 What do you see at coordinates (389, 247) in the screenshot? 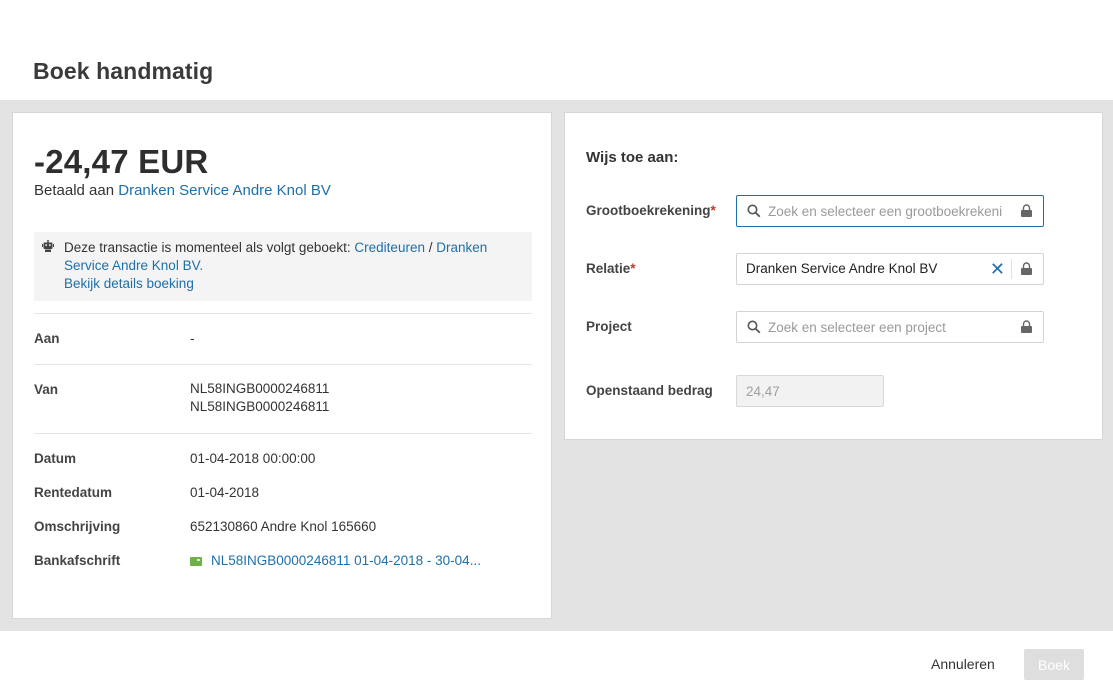
I see `crediteuren-link: Crediteuren` at bounding box center [389, 247].